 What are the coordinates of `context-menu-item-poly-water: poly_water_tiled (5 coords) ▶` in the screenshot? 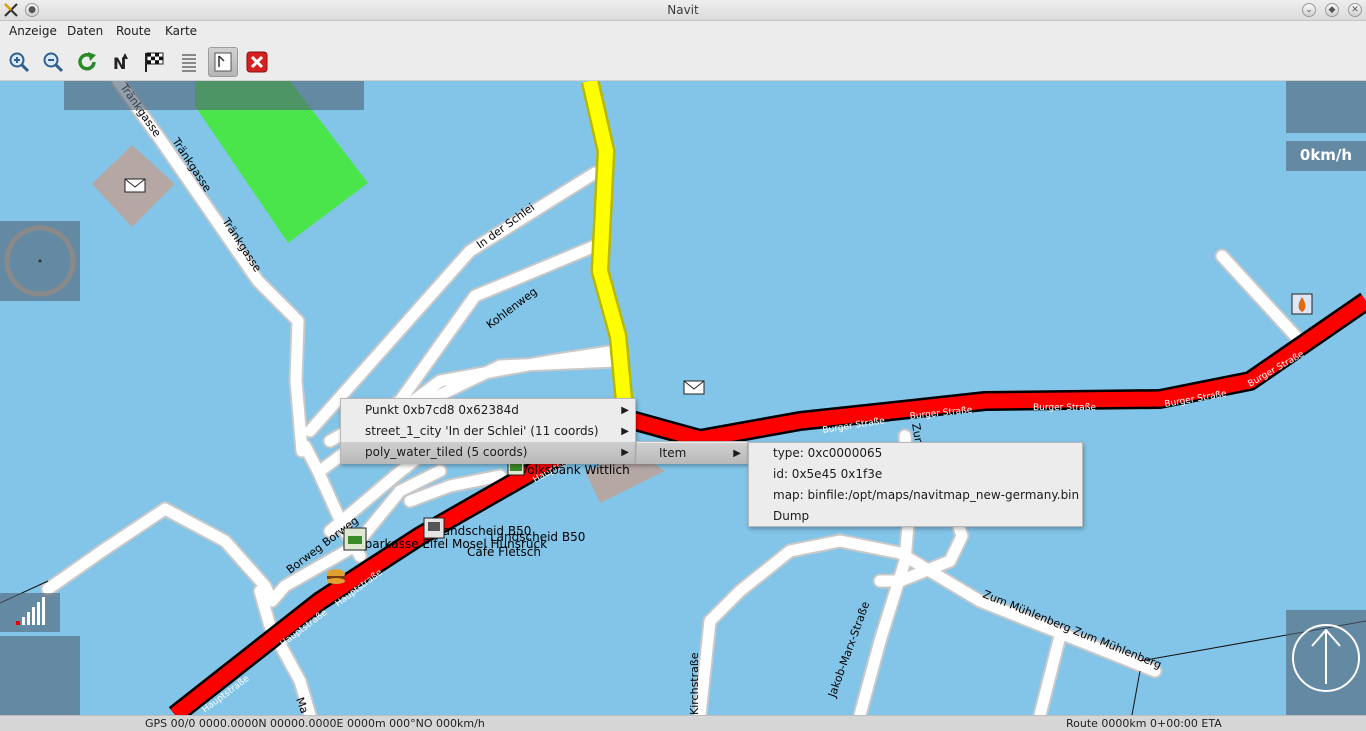 It's located at (488, 452).